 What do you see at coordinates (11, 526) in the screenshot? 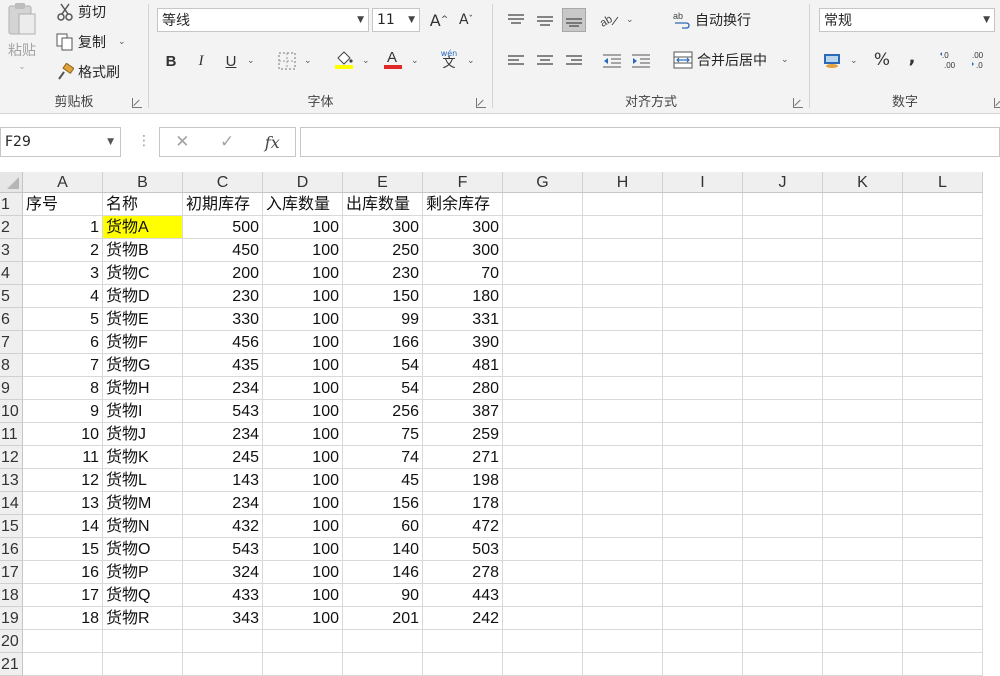
I see `row-header-15: 15` at bounding box center [11, 526].